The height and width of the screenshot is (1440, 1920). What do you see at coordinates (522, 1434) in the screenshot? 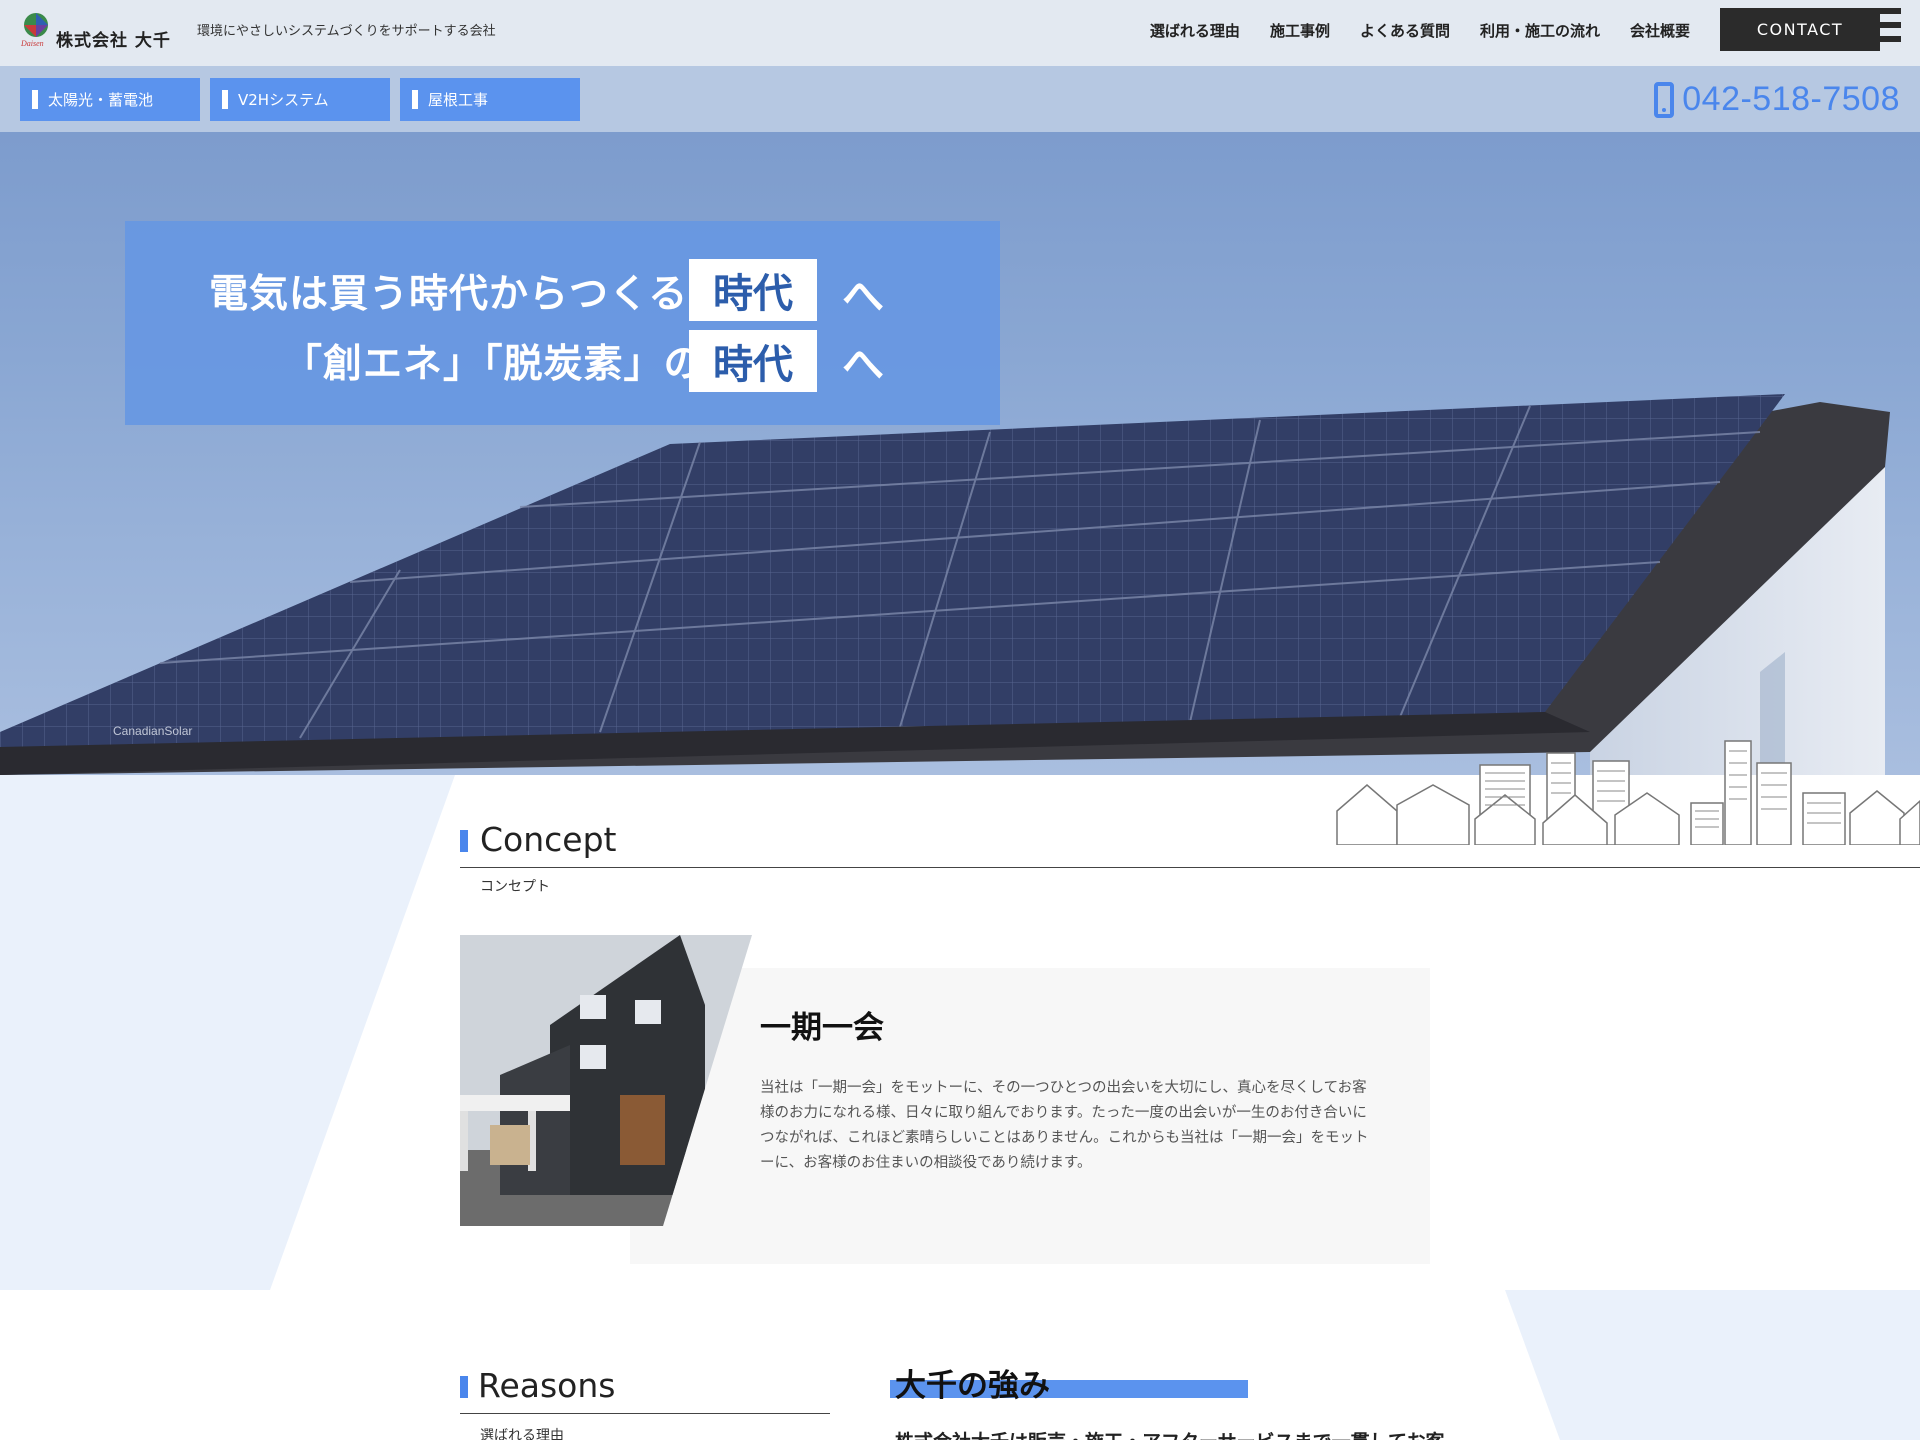
I see `reasons-subtitle: 選ばれる理由` at bounding box center [522, 1434].